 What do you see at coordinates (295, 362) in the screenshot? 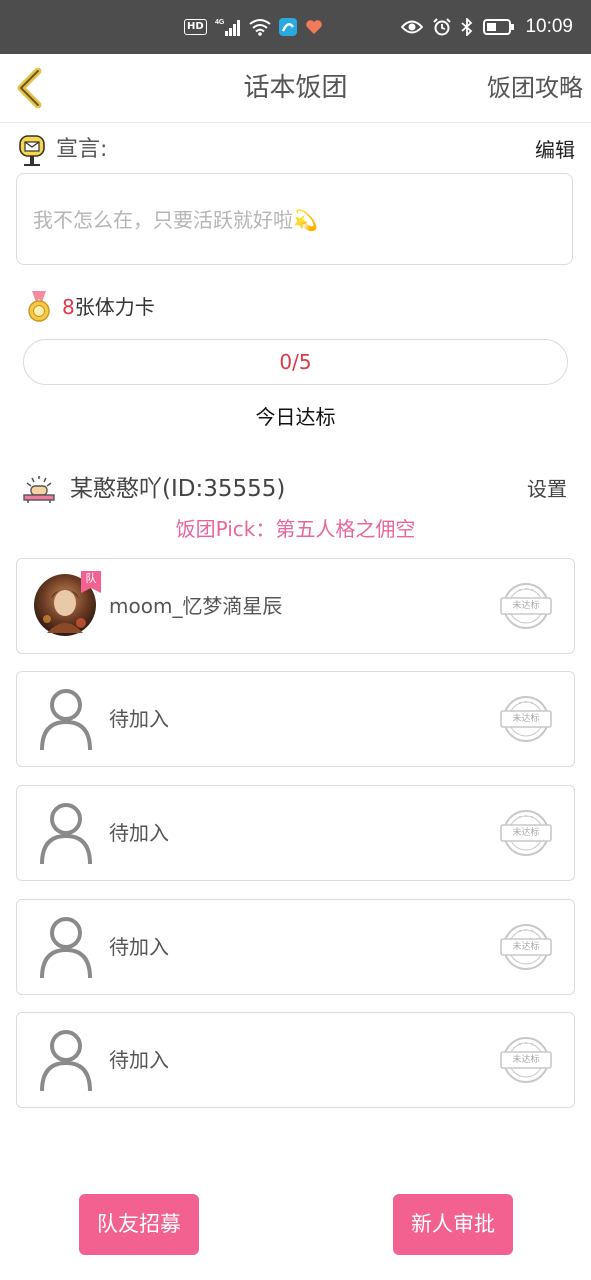
I see `daily-progress: 0/5` at bounding box center [295, 362].